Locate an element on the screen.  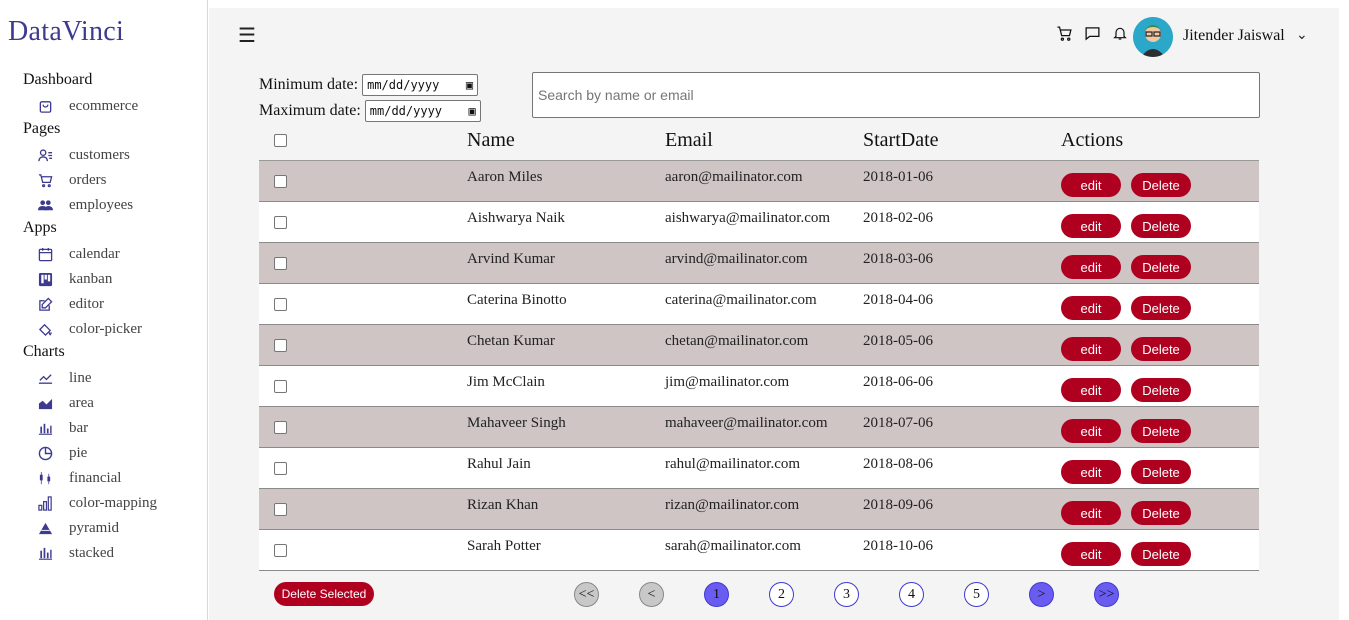
sidebar-item-label: orders is located at coordinates (88, 180).